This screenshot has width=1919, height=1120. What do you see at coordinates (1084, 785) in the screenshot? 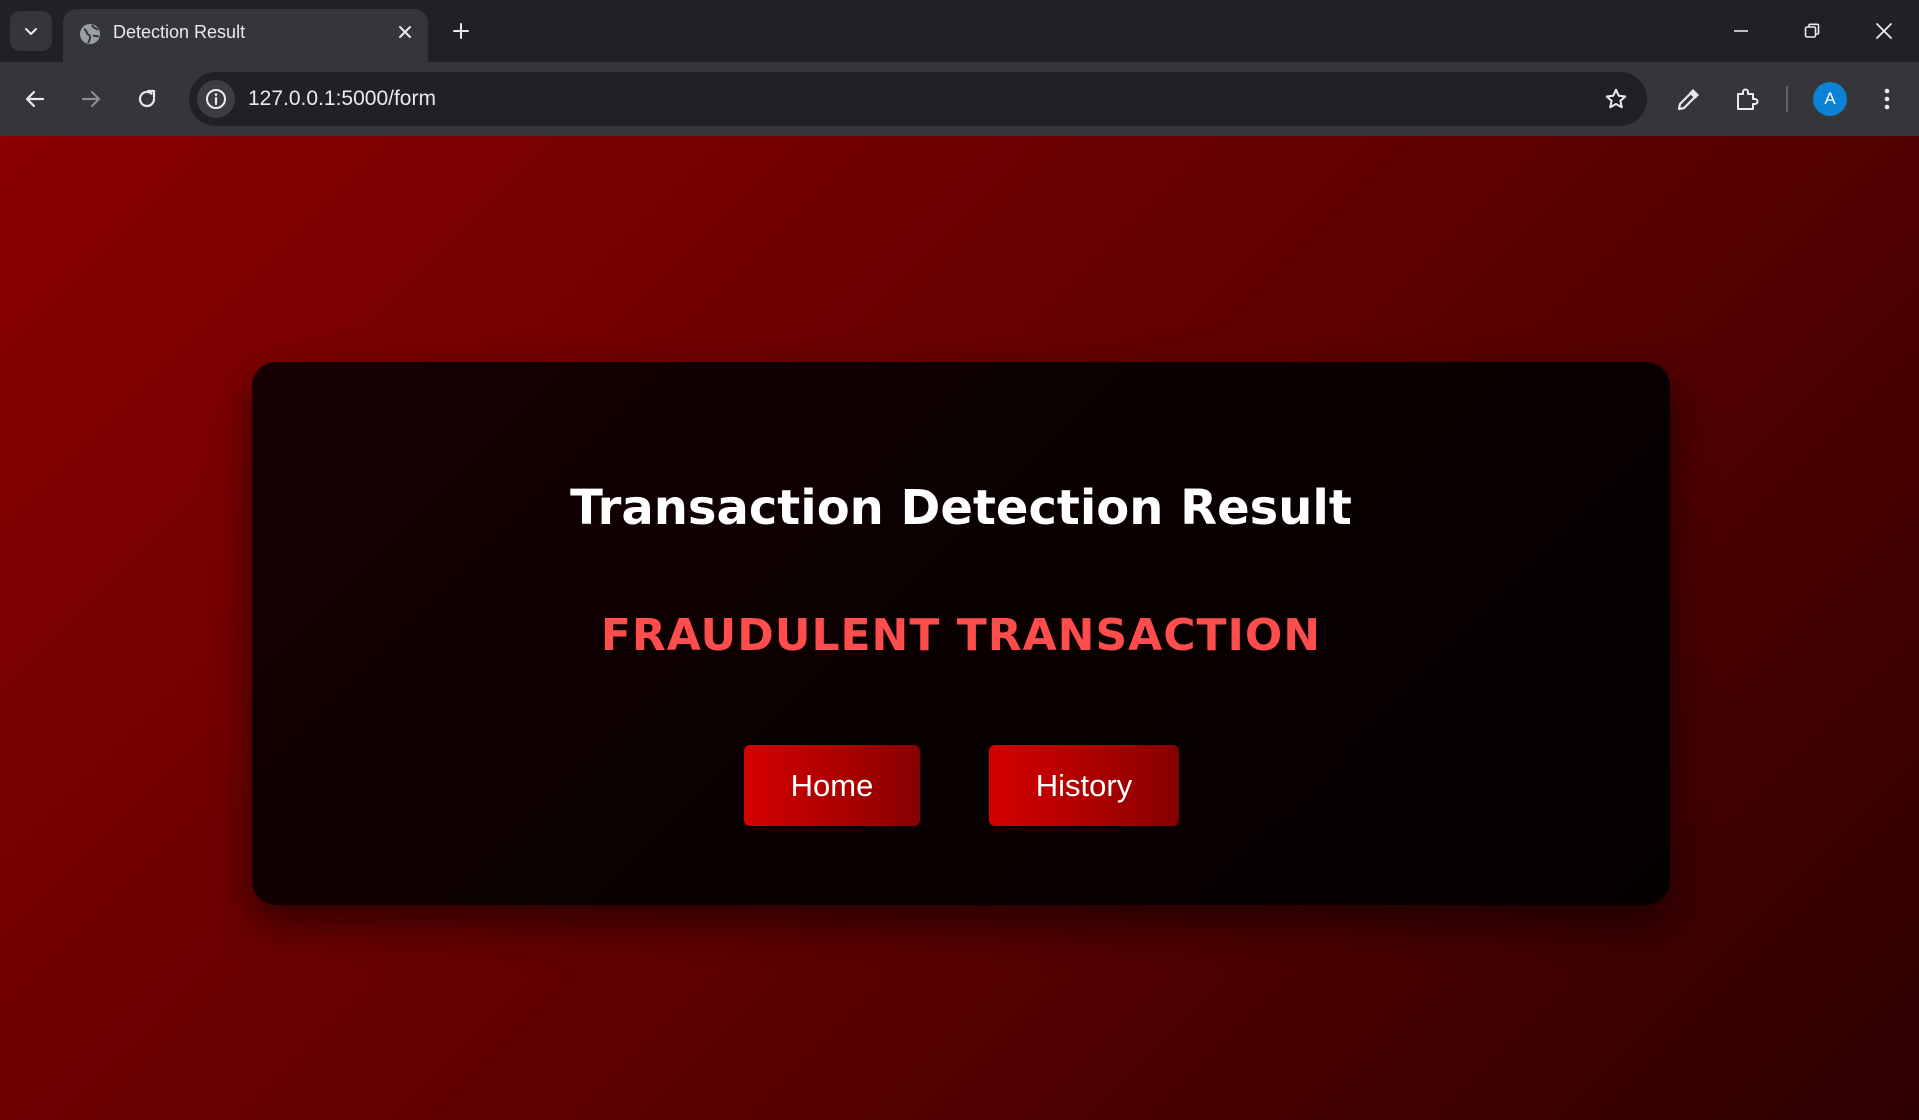
I see `history-button: History` at bounding box center [1084, 785].